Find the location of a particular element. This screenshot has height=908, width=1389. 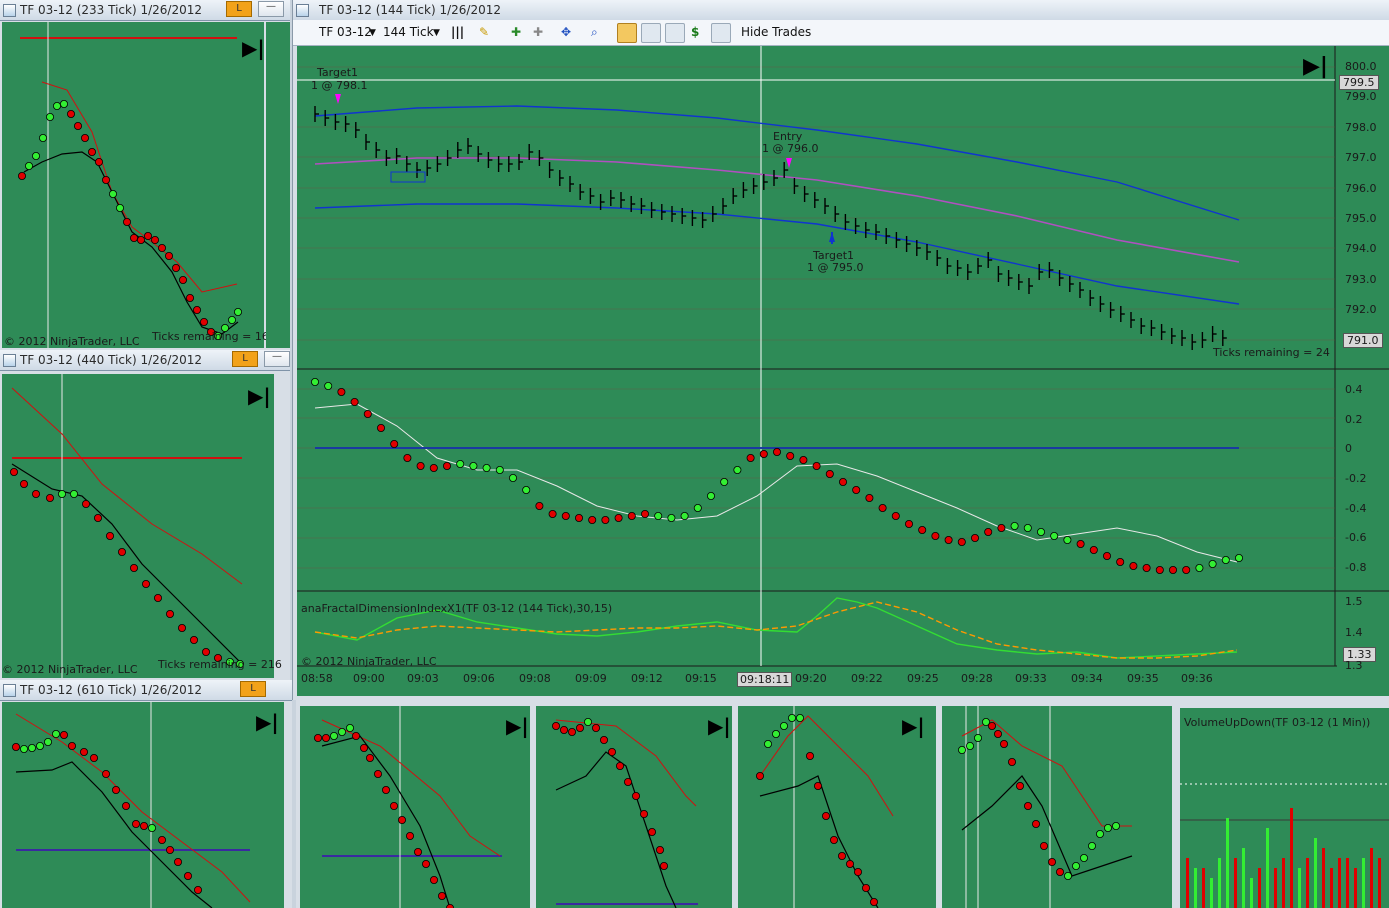

mini-chart-3: ▶| is located at coordinates (836, 804).